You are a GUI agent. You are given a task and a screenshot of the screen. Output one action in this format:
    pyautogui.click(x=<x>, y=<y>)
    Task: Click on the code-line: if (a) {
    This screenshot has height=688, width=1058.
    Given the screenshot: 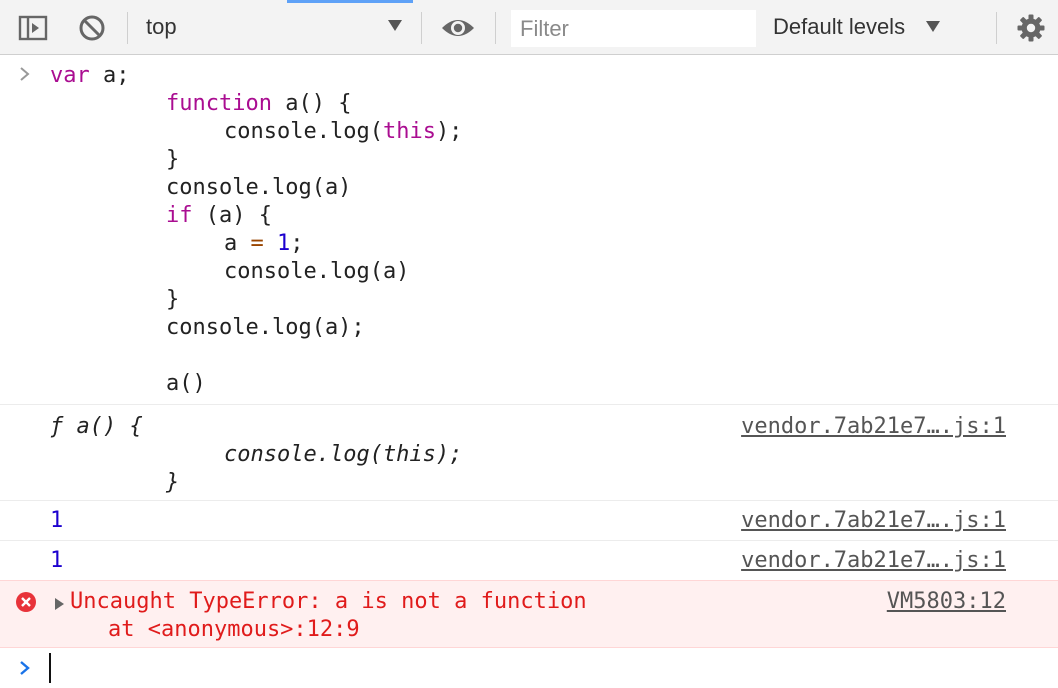 What is the action you would take?
    pyautogui.click(x=219, y=215)
    